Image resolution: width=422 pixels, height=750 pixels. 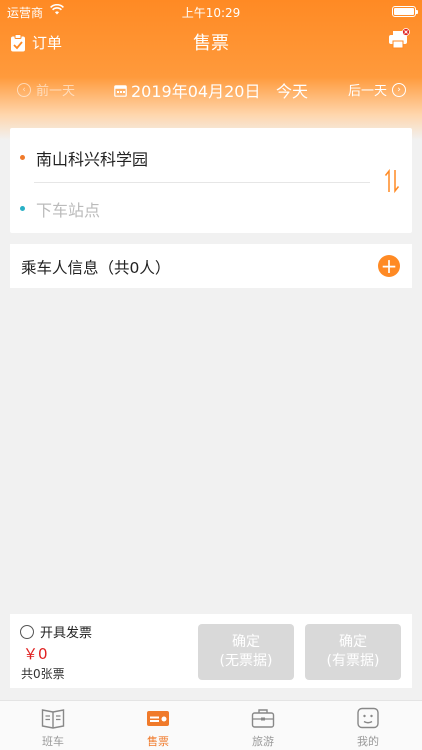 I want to click on tab-tickets: 售票, so click(x=158, y=728).